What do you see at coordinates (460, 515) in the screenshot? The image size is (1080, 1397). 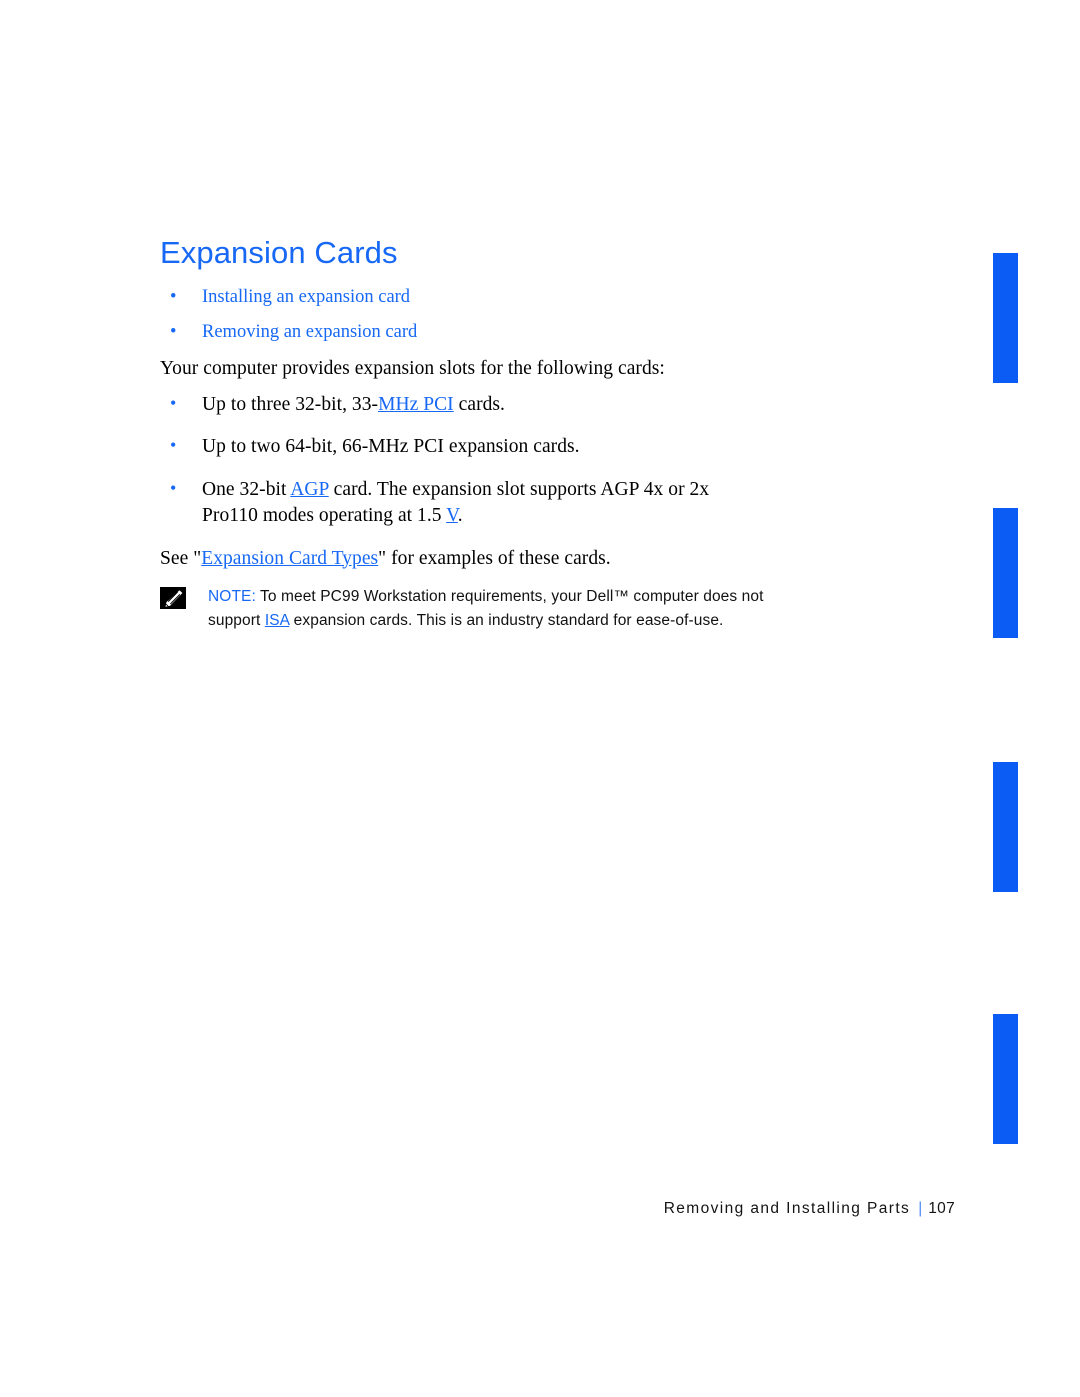 I see `spec-text-line2-post: .` at bounding box center [460, 515].